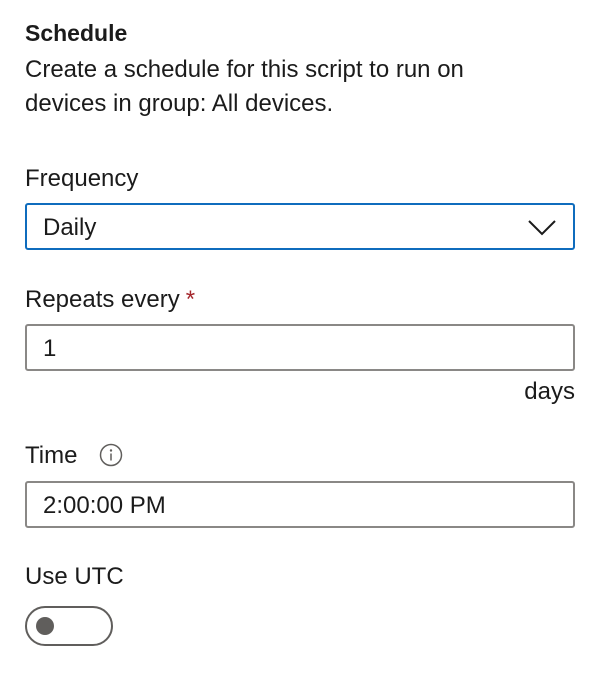  What do you see at coordinates (69, 626) in the screenshot?
I see `use-utc-toggle` at bounding box center [69, 626].